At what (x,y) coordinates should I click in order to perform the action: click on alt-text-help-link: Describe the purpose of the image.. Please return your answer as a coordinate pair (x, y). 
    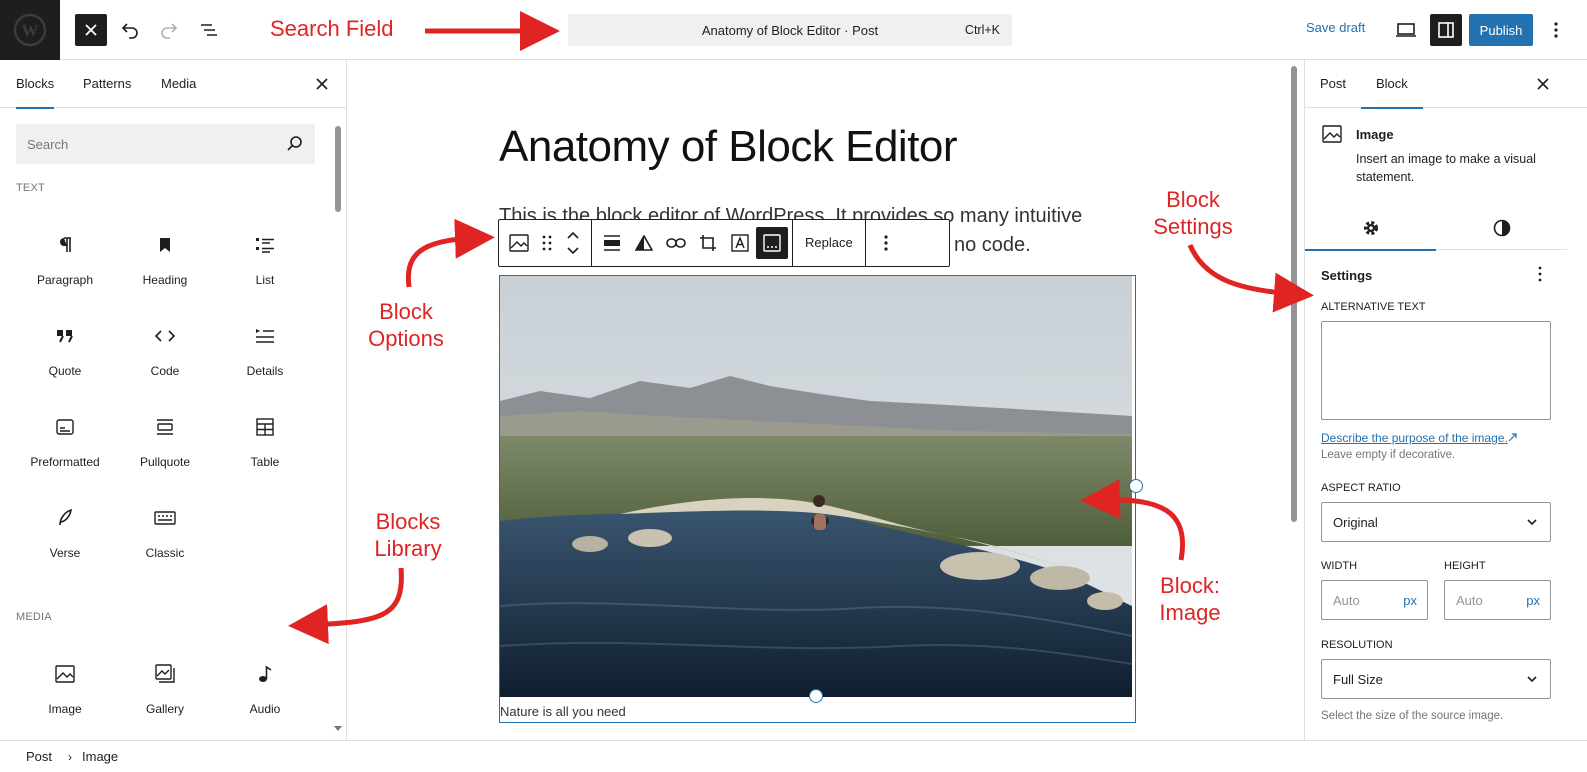
    Looking at the image, I should click on (1414, 438).